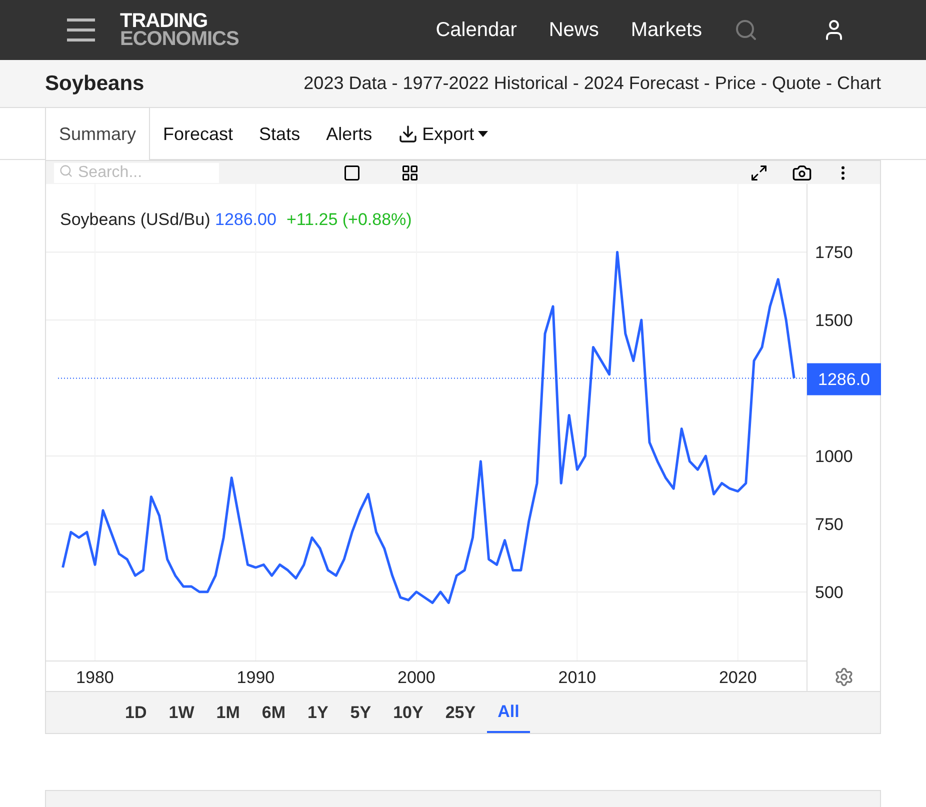 The height and width of the screenshot is (807, 926). I want to click on nav-link: Markets, so click(666, 30).